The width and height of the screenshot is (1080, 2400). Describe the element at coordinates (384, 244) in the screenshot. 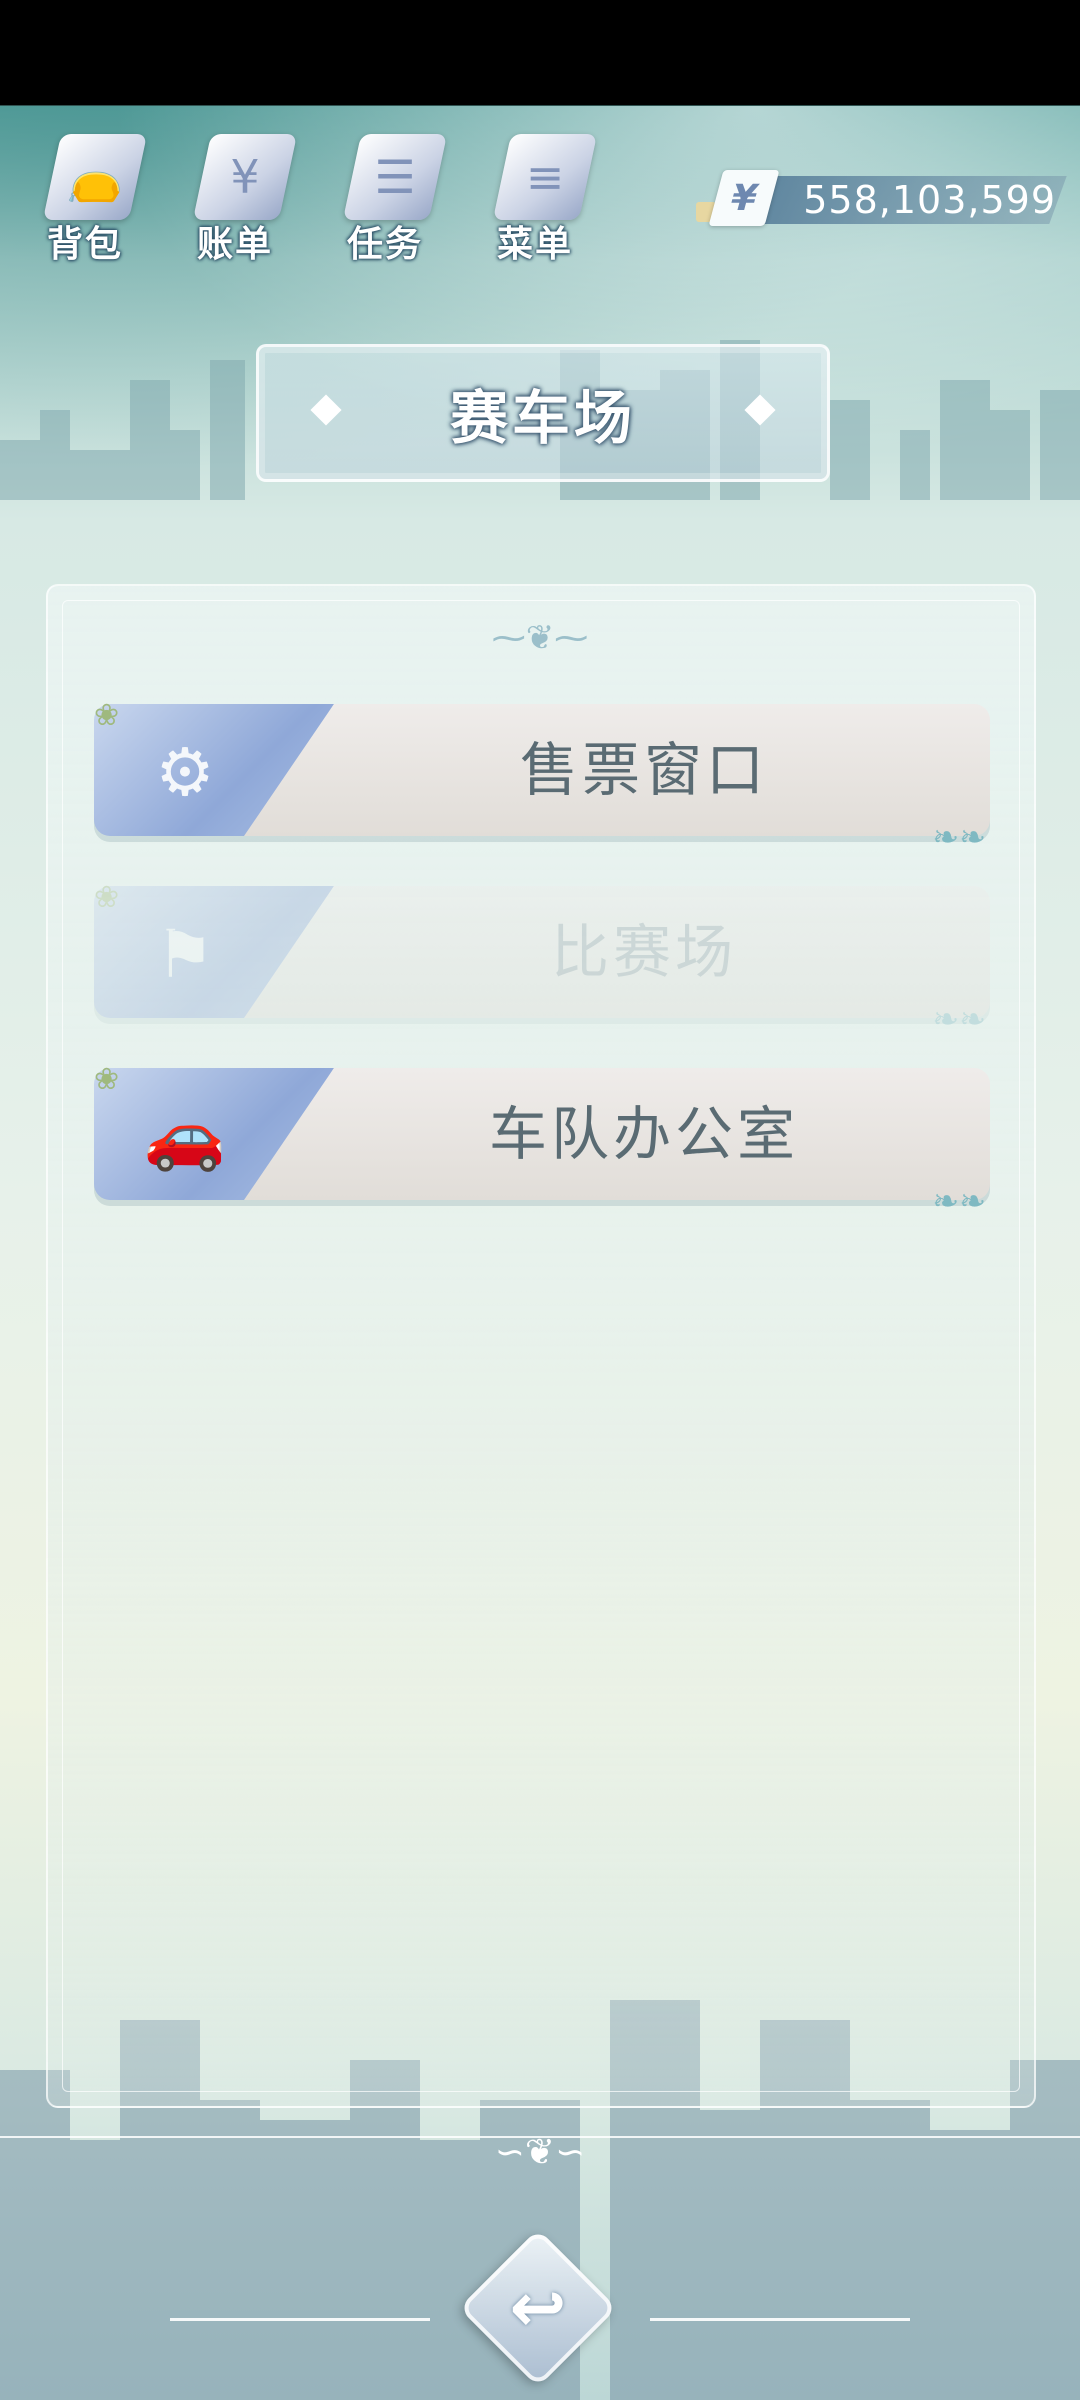

I see `nav-label-task: 任务` at that location.